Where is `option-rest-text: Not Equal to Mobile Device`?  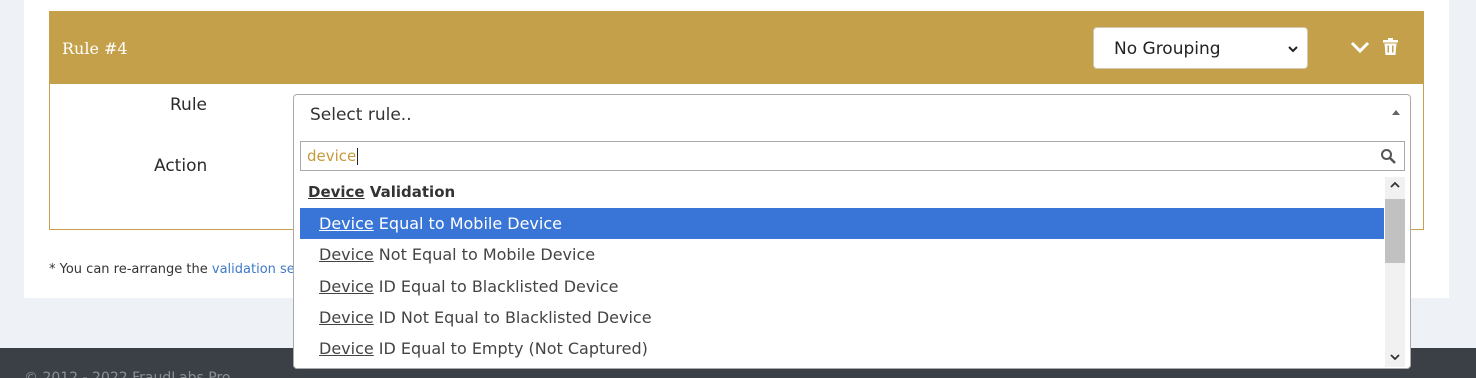
option-rest-text: Not Equal to Mobile Device is located at coordinates (484, 254).